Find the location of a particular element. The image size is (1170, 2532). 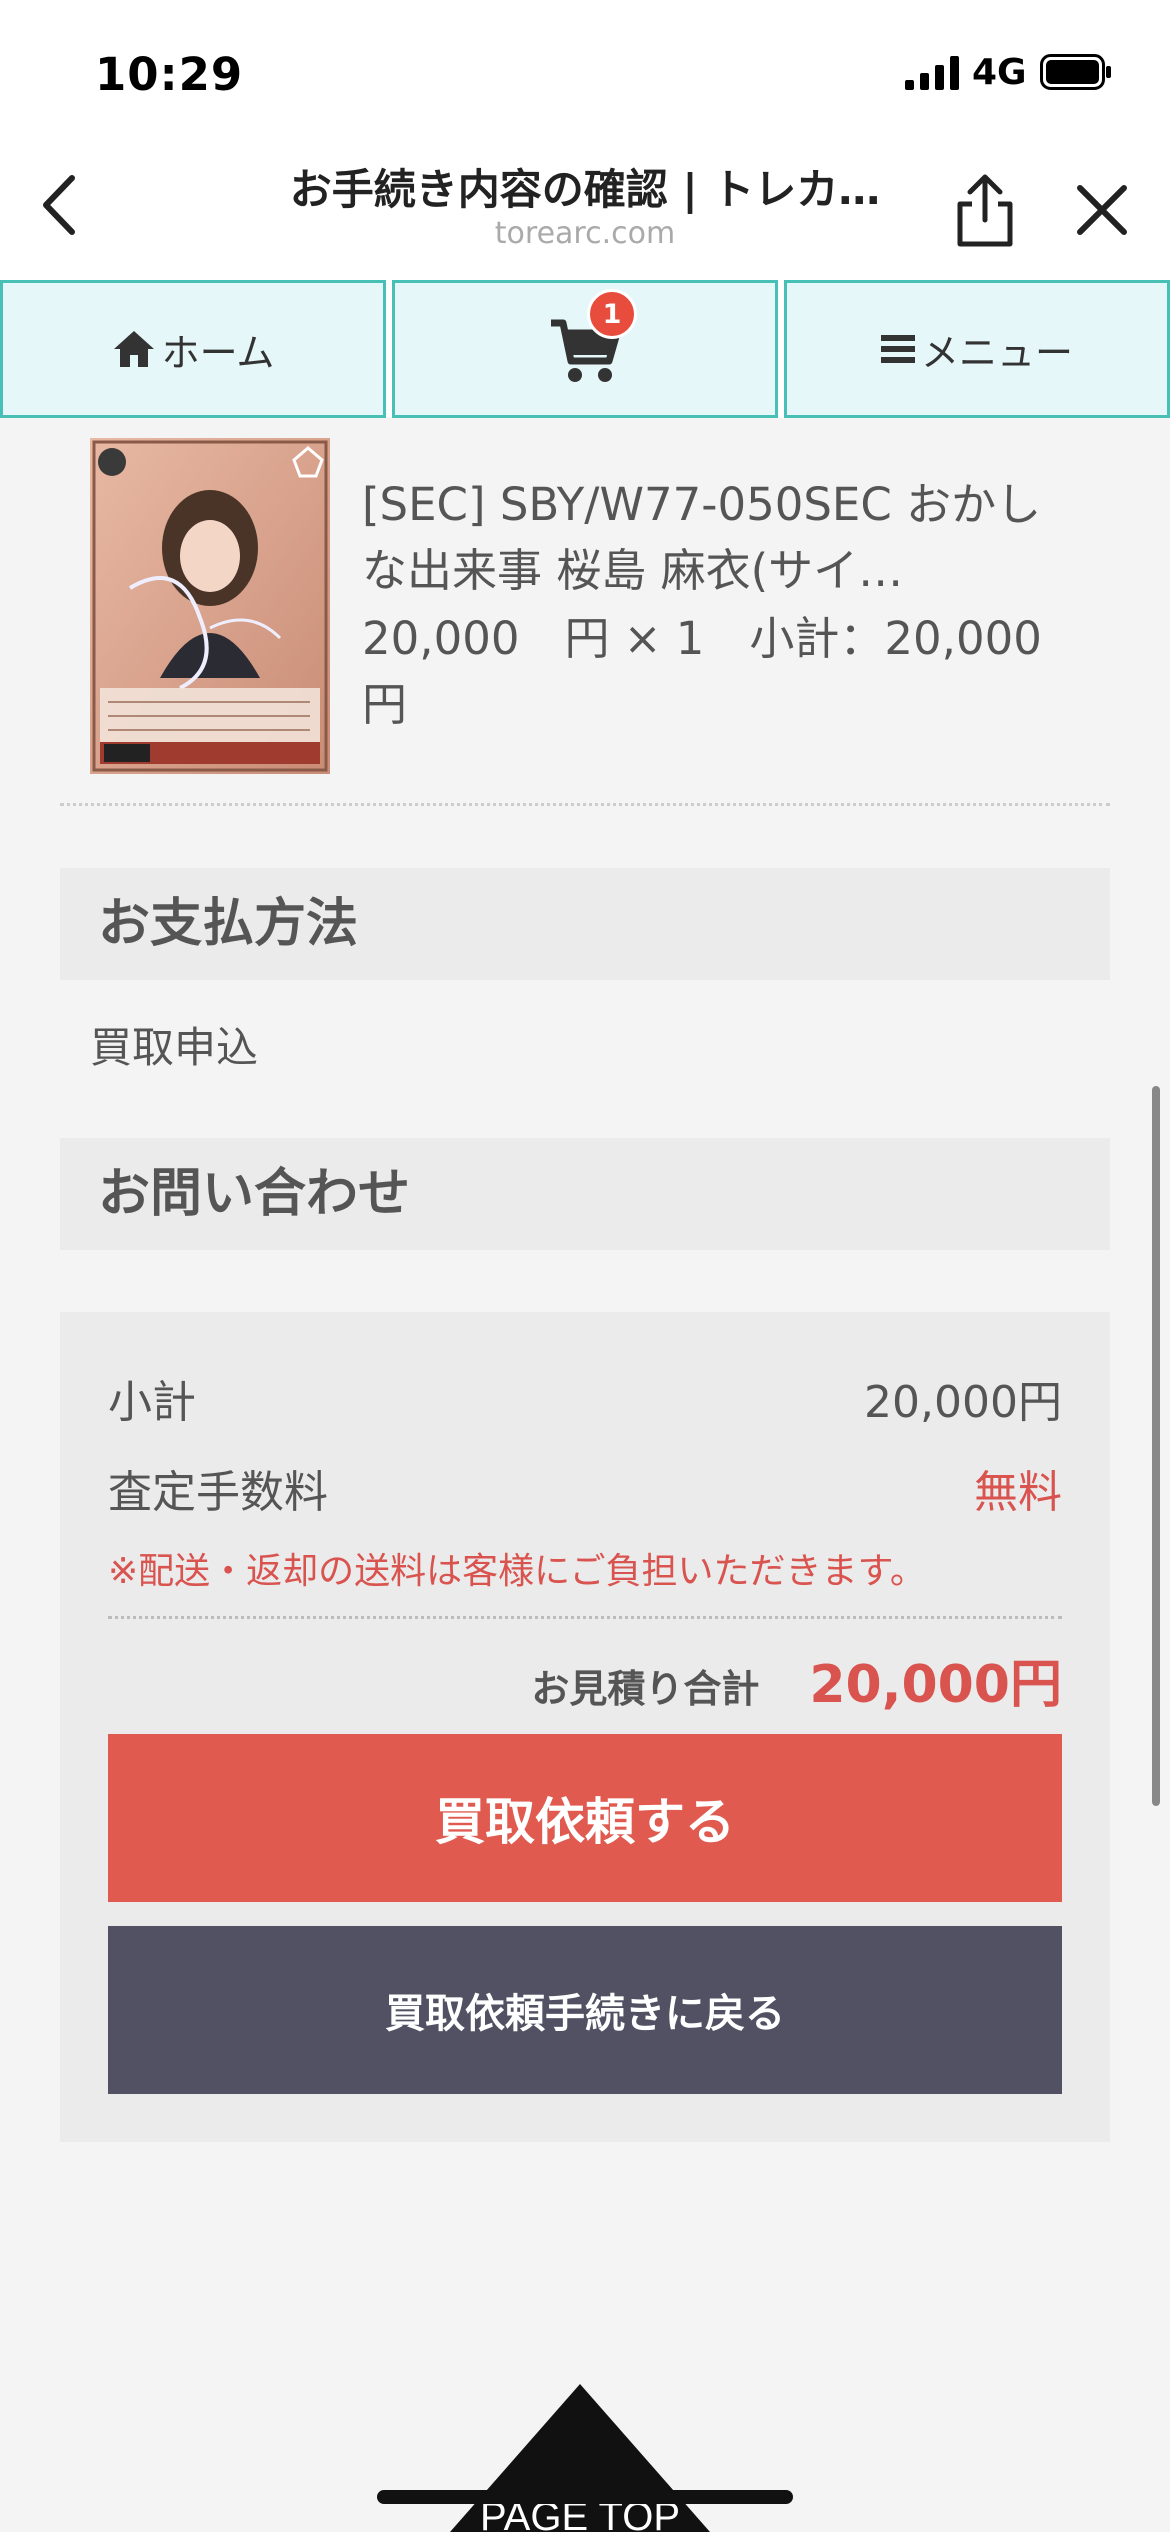

tab-home-label: ホーム is located at coordinates (218, 352).